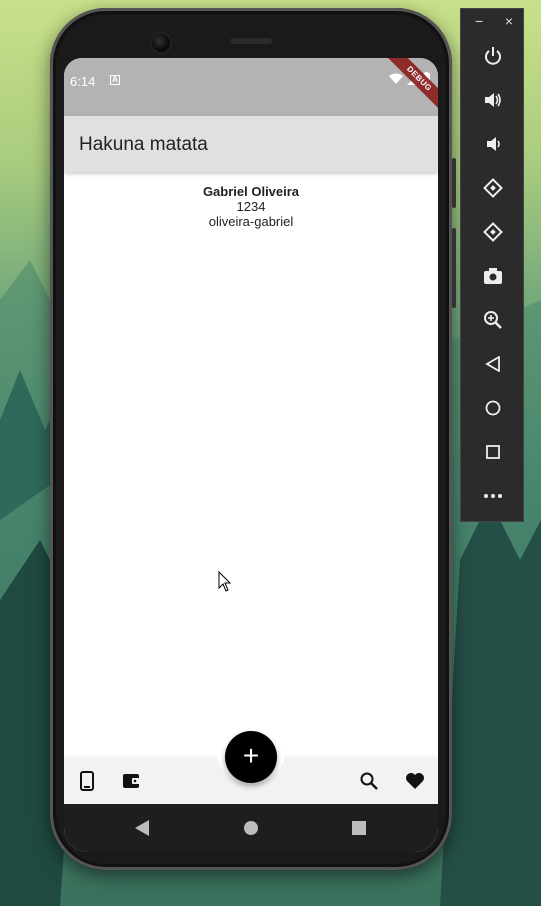 Image resolution: width=541 pixels, height=906 pixels. I want to click on profile-username: oliveira-gabriel, so click(251, 221).